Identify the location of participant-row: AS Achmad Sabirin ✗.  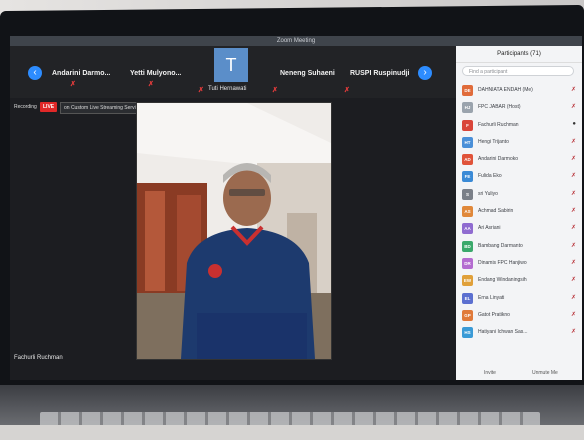
(519, 211).